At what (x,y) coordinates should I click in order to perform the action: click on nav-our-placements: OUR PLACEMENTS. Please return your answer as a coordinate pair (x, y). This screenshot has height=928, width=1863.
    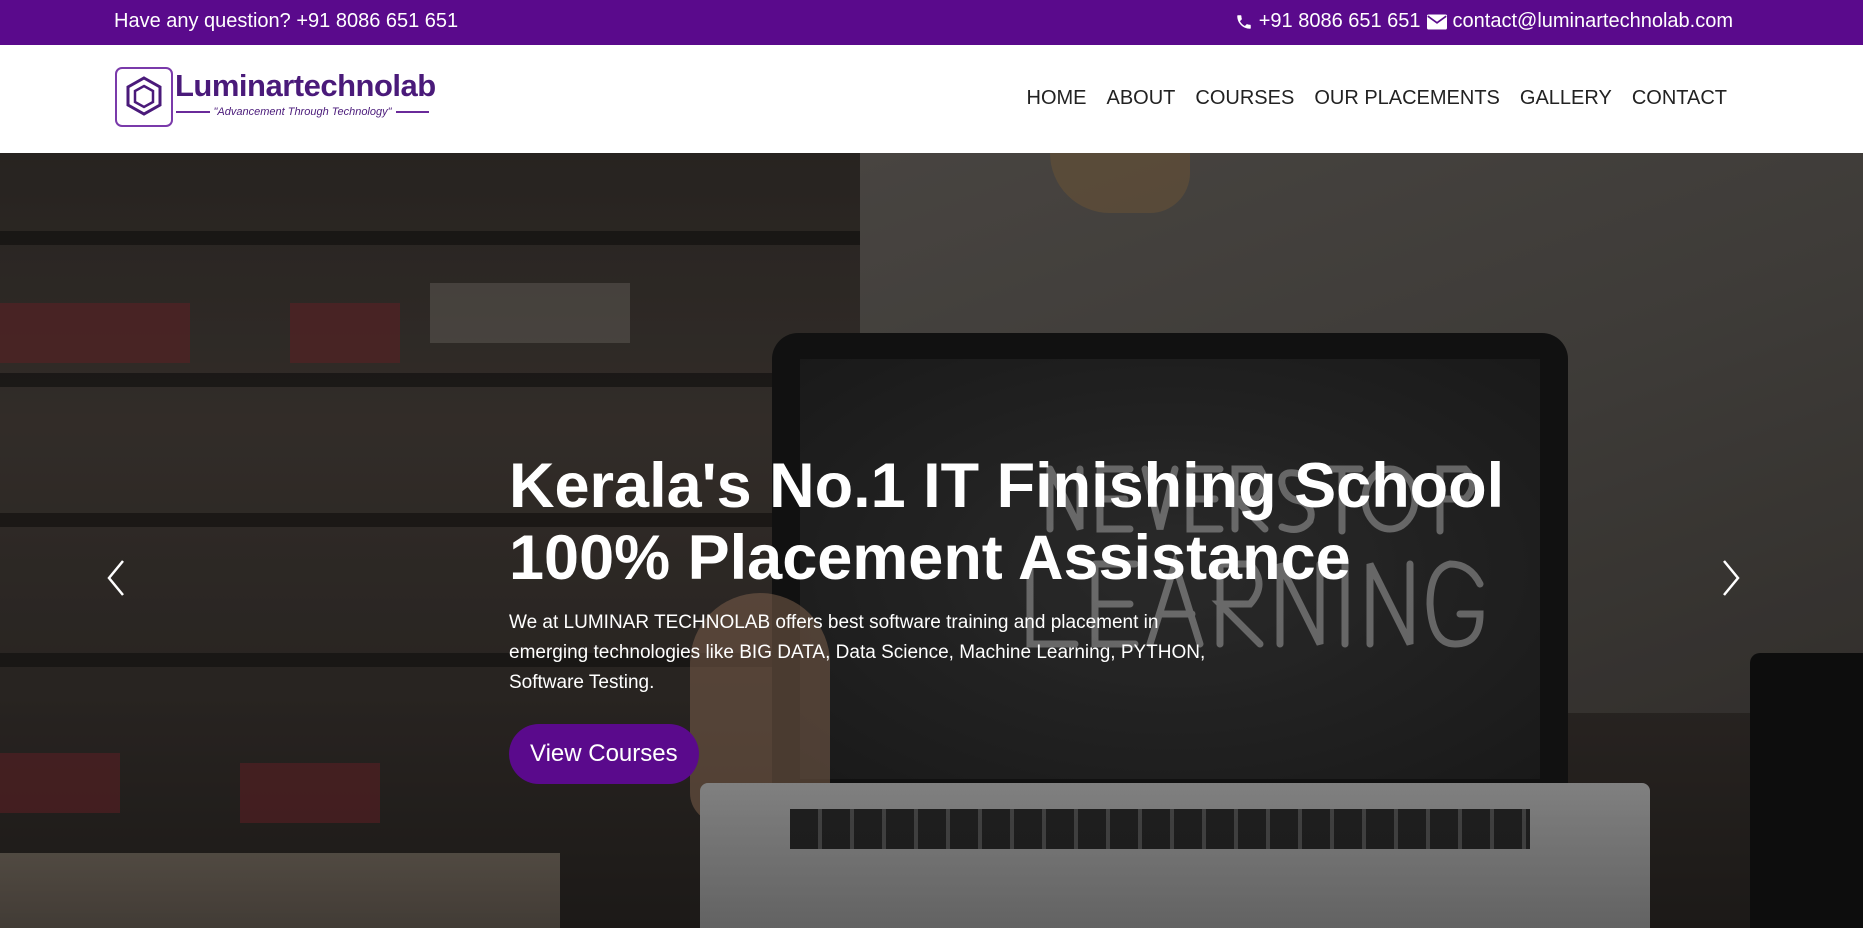
    Looking at the image, I should click on (1407, 98).